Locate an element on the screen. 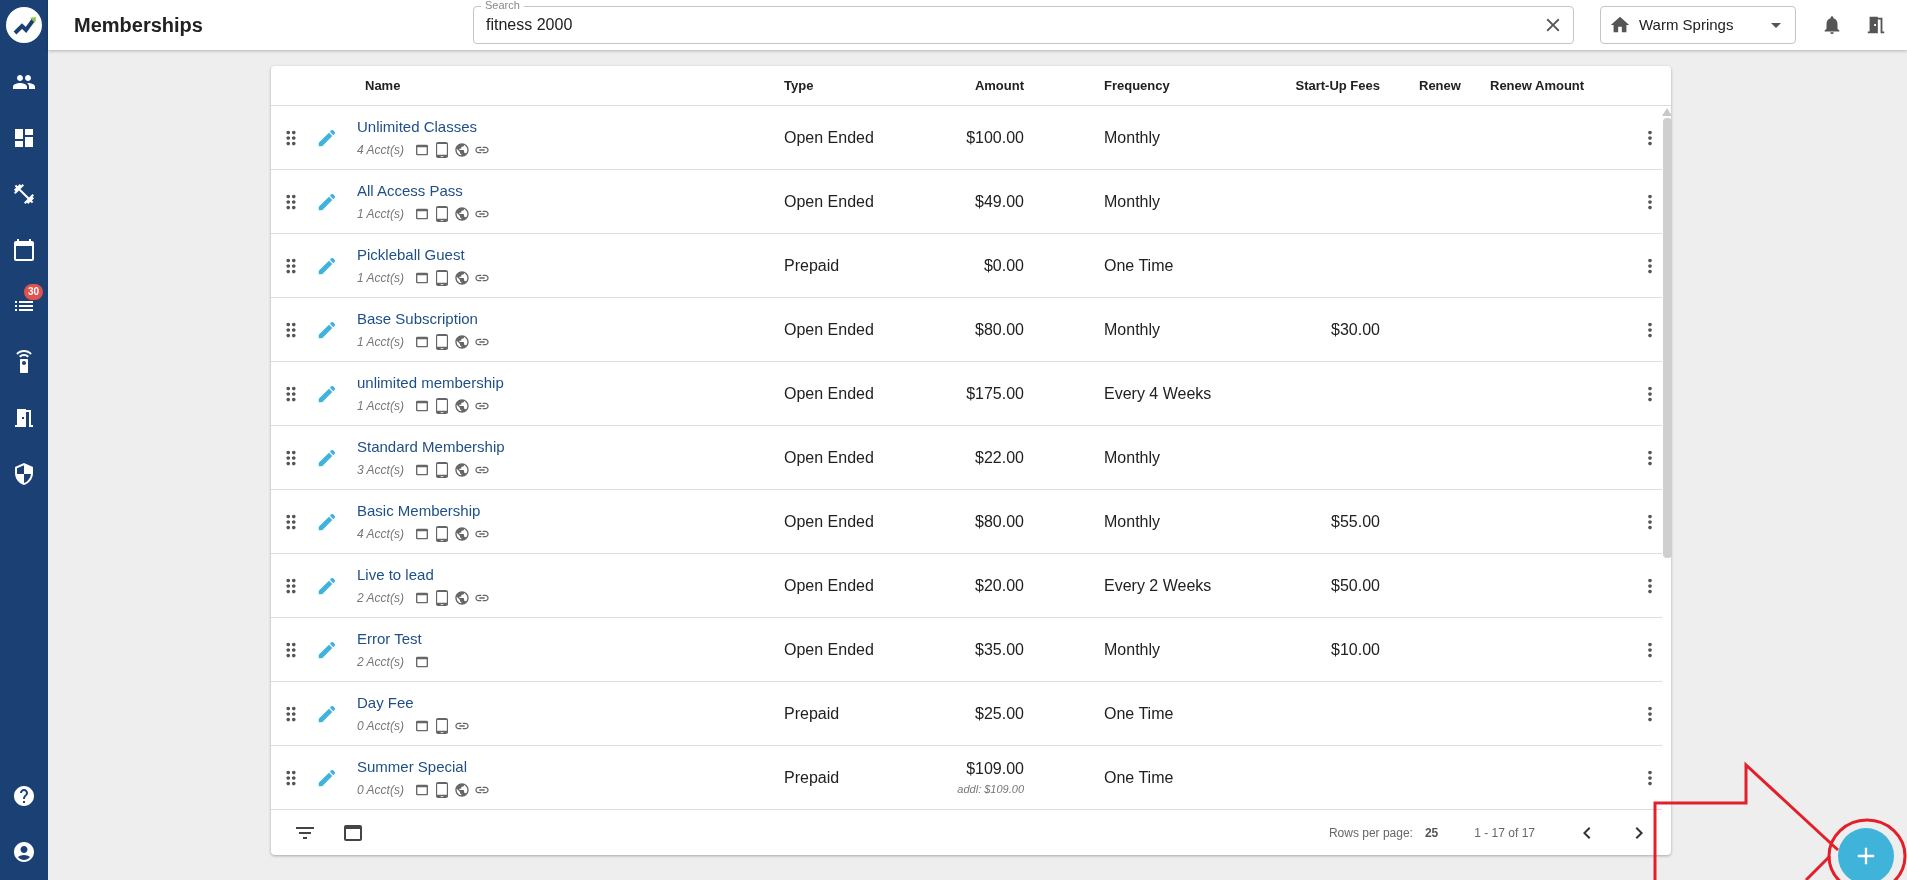 The image size is (1907, 880). membership-name: Base Subscription is located at coordinates (417, 319).